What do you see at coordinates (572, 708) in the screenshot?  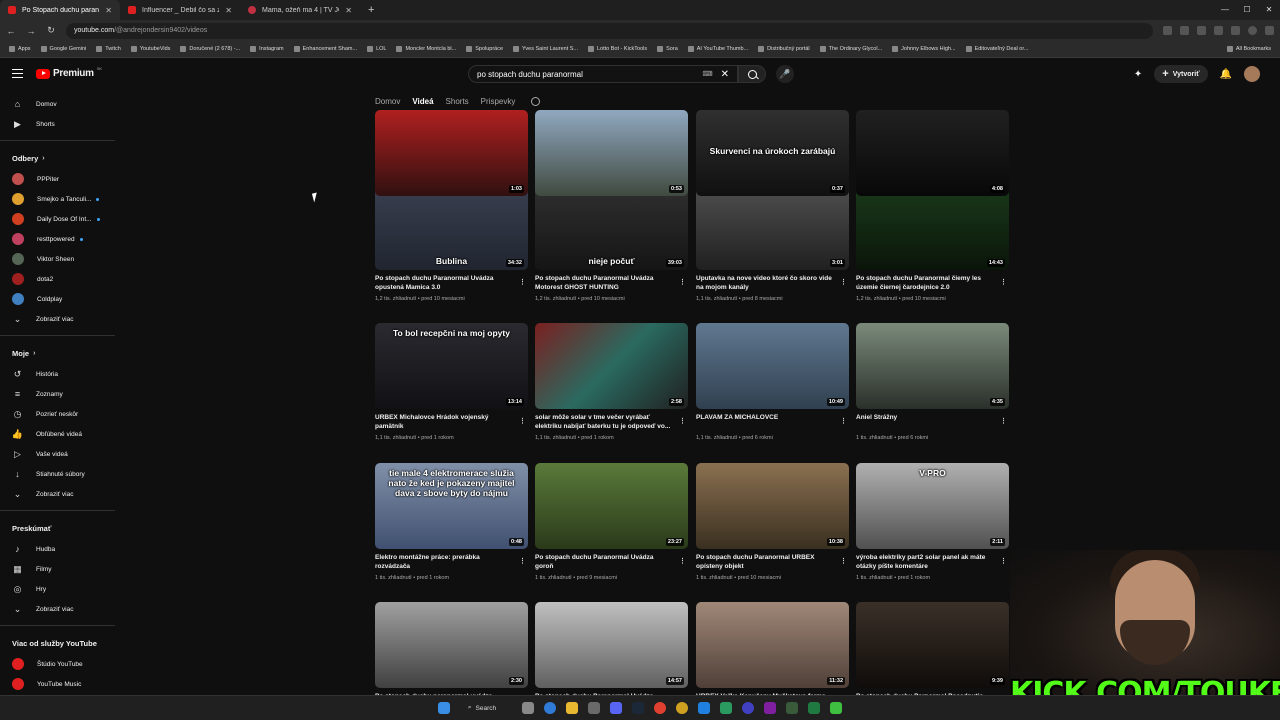 I see `file-explorer-icon` at bounding box center [572, 708].